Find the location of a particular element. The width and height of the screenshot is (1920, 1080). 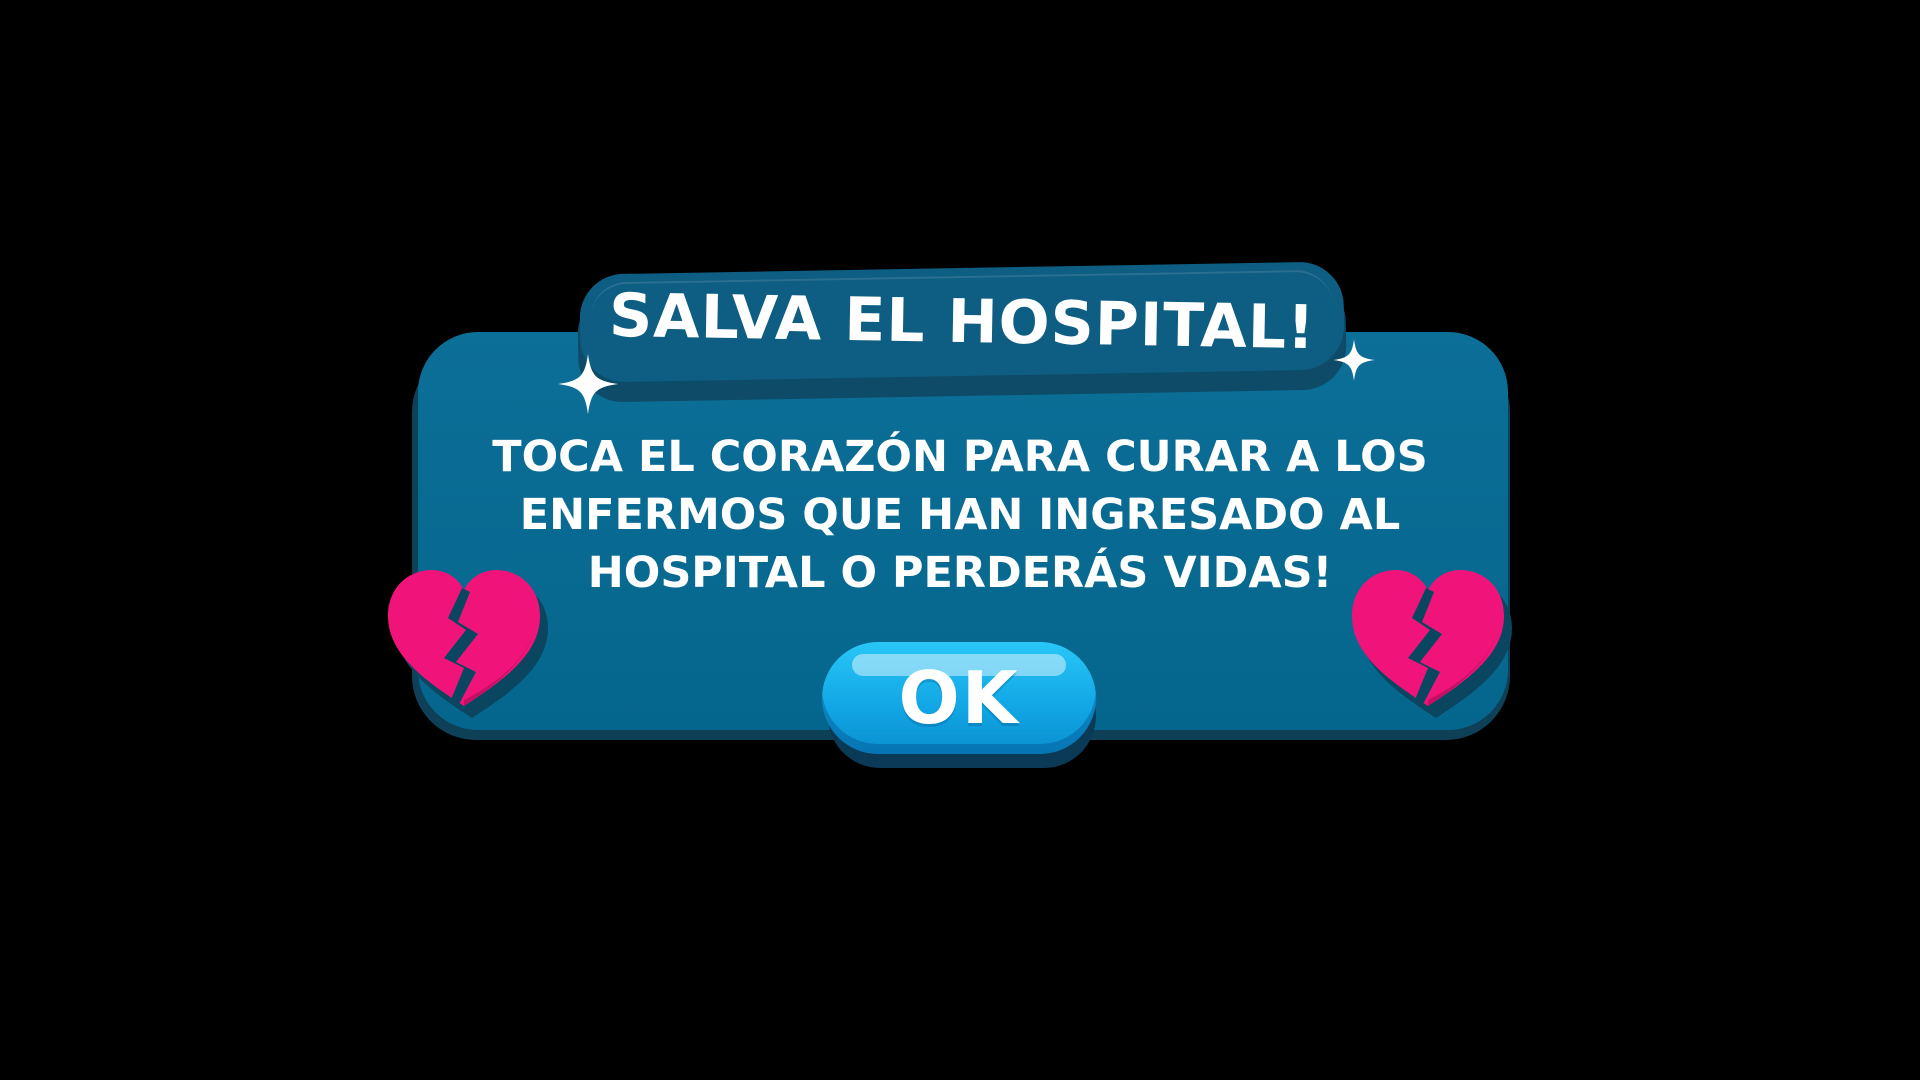

ok-button-label: OK is located at coordinates (959, 698).